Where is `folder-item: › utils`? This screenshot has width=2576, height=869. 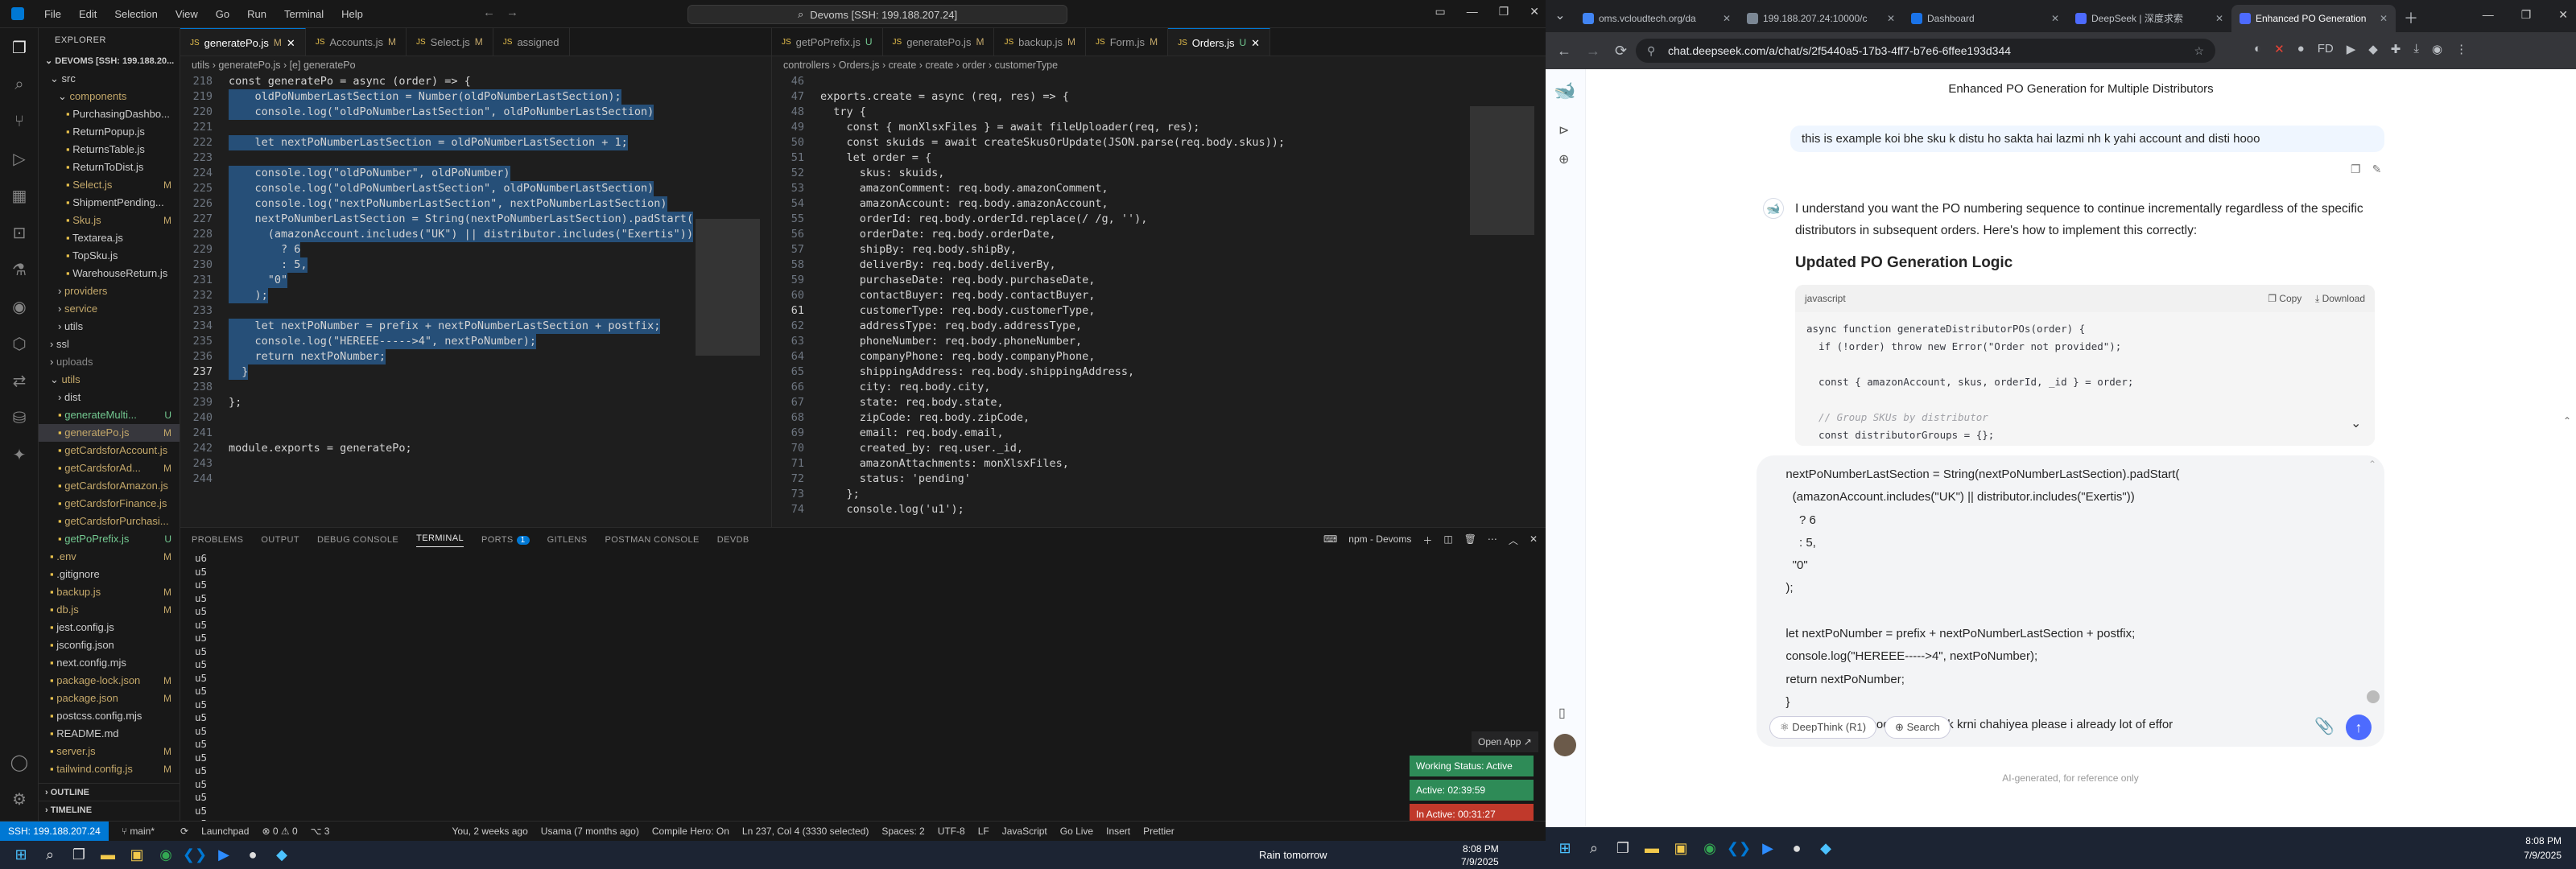 folder-item: › utils is located at coordinates (109, 327).